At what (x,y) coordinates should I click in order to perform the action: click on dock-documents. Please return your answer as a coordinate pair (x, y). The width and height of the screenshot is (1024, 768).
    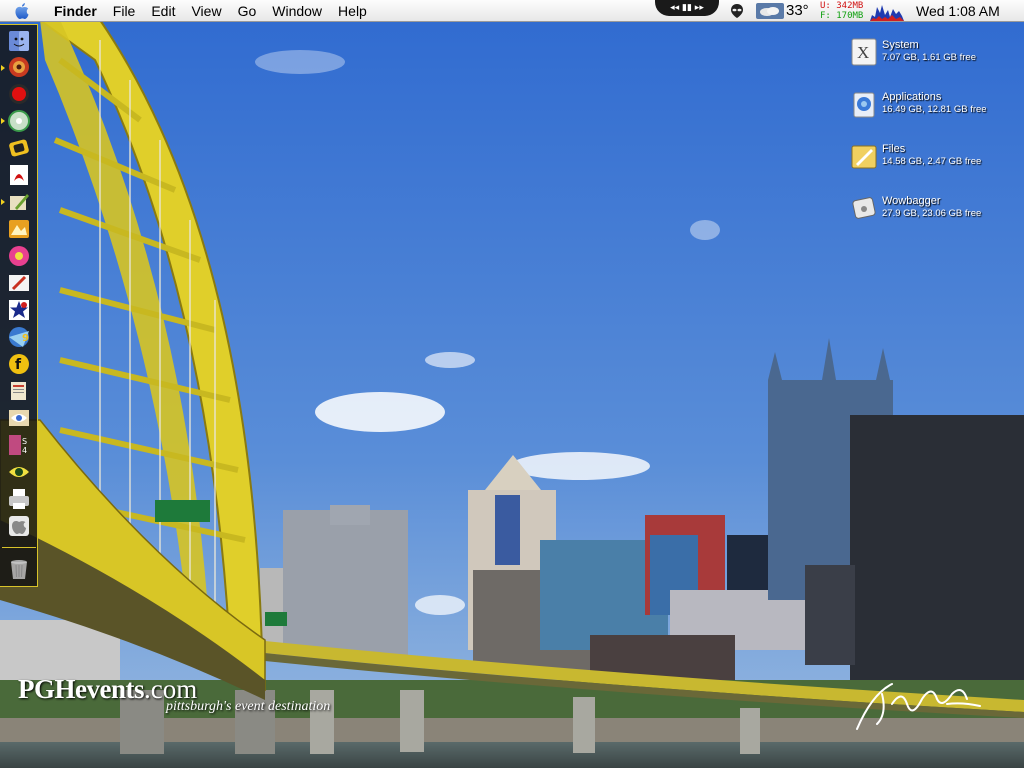
    Looking at the image, I should click on (19, 391).